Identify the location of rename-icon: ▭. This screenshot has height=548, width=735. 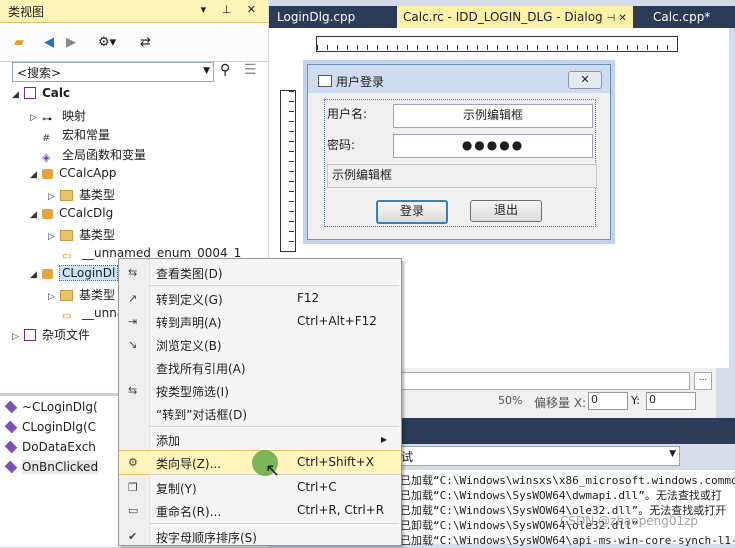
(133, 510).